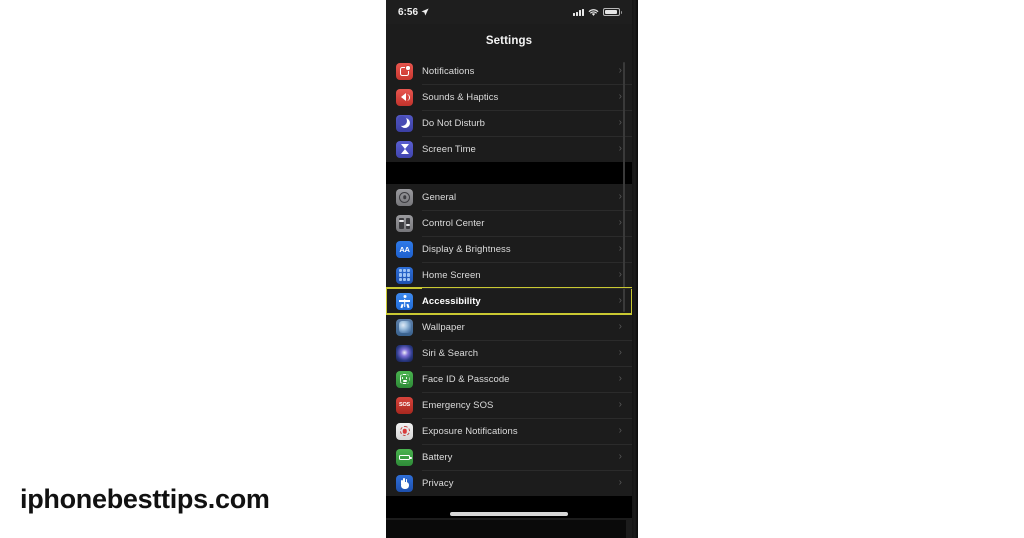  Describe the element at coordinates (404, 327) in the screenshot. I see `wallpaper-icon` at that location.